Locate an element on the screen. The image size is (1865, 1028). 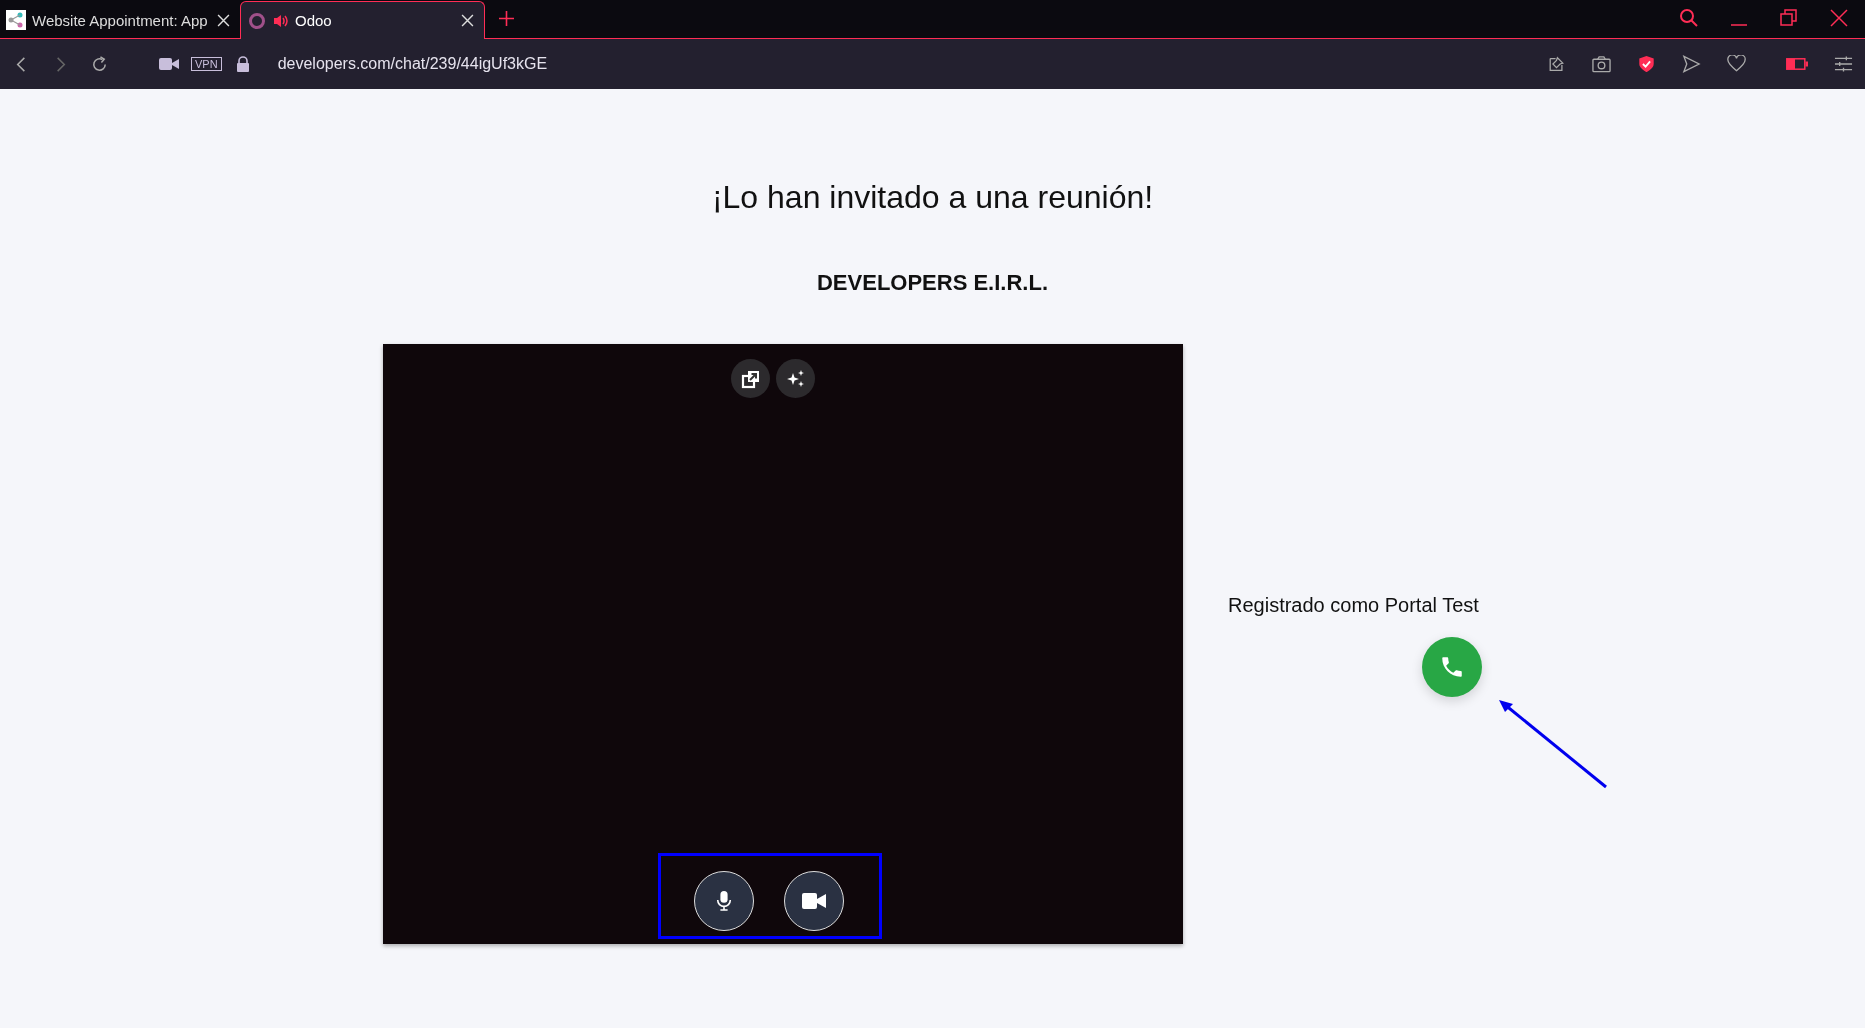
vpn-badge: VPN is located at coordinates (206, 64).